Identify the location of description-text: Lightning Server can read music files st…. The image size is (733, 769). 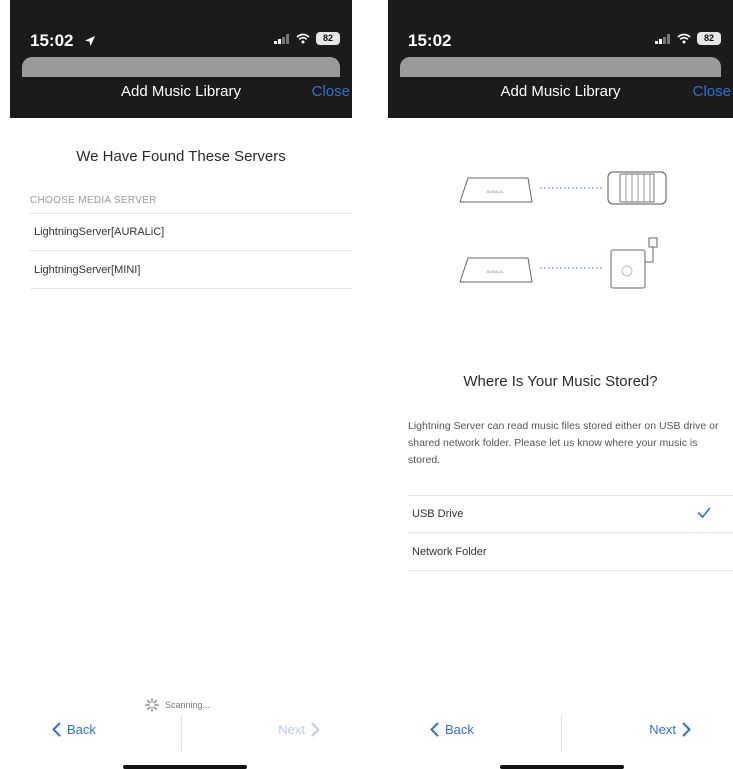
(563, 443).